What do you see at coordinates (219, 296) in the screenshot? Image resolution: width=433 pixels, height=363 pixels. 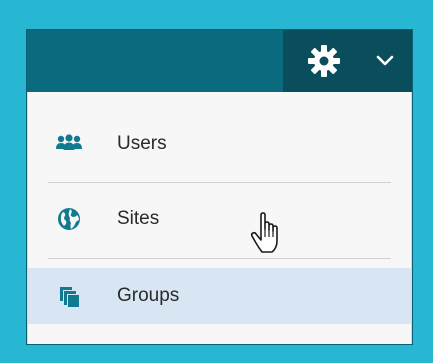 I see `menu-item-groups: Groups` at bounding box center [219, 296].